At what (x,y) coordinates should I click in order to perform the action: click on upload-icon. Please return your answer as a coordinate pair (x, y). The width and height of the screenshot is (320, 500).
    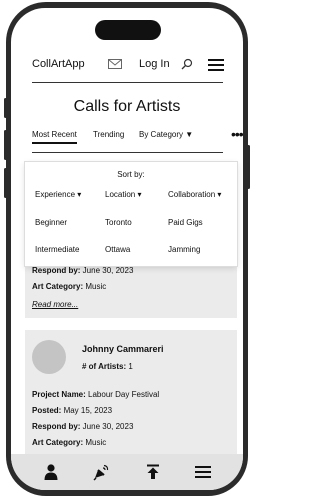
    Looking at the image, I should click on (153, 472).